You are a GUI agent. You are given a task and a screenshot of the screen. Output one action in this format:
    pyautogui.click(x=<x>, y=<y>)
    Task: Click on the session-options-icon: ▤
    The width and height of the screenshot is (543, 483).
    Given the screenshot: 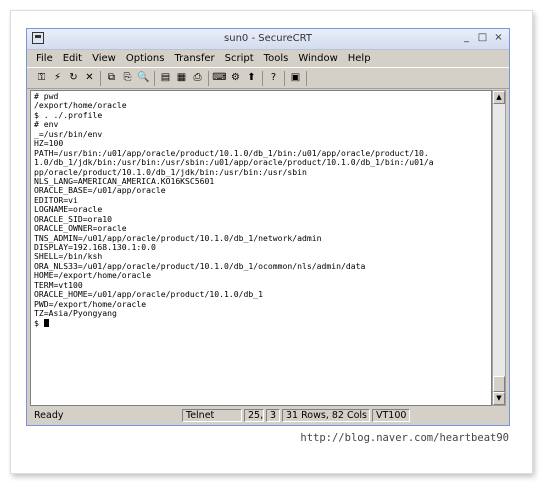 What is the action you would take?
    pyautogui.click(x=165, y=78)
    